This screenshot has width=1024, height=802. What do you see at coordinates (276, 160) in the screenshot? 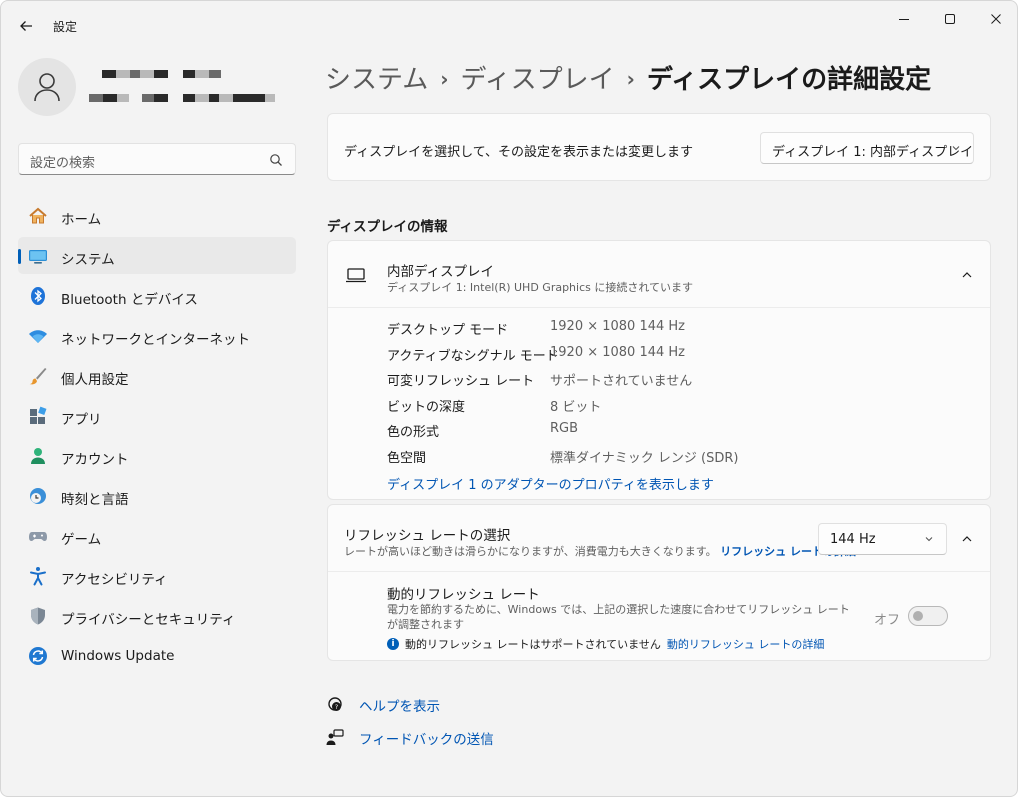
I see `search-icon` at bounding box center [276, 160].